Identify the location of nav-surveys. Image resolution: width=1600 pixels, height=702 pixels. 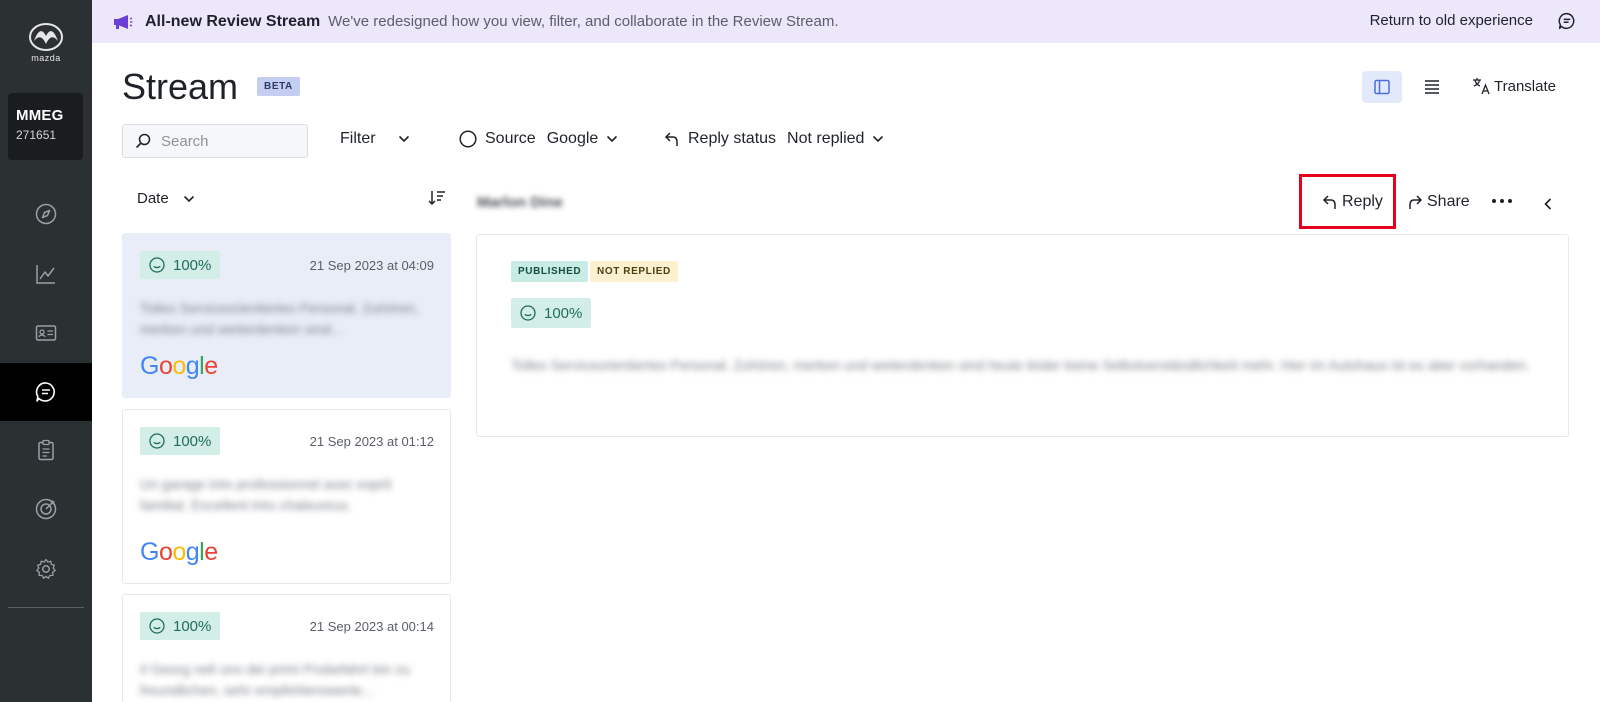
(46, 450).